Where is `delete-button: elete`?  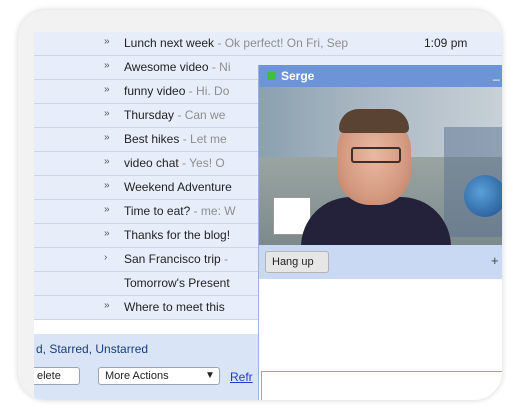
delete-button: elete is located at coordinates (57, 376).